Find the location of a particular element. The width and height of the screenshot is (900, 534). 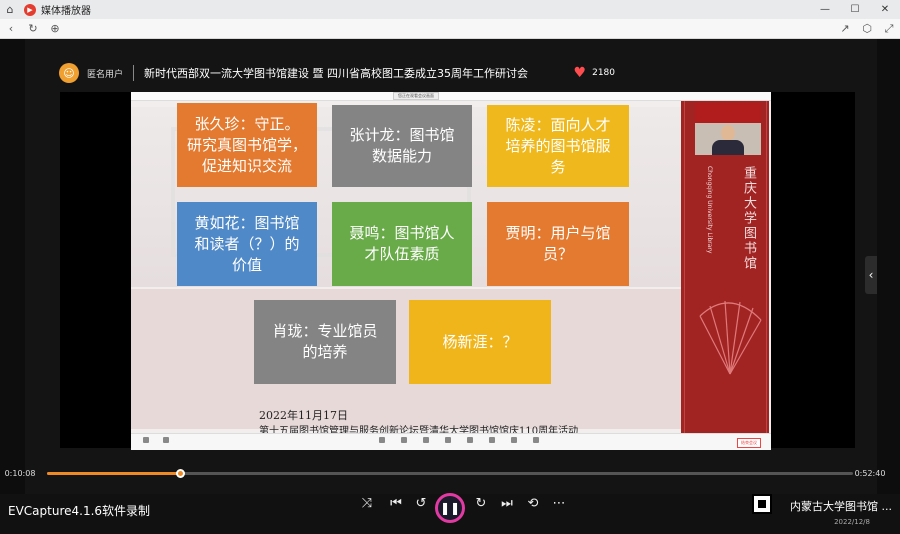

meeting-toolbar: 结束会议 is located at coordinates (451, 441).